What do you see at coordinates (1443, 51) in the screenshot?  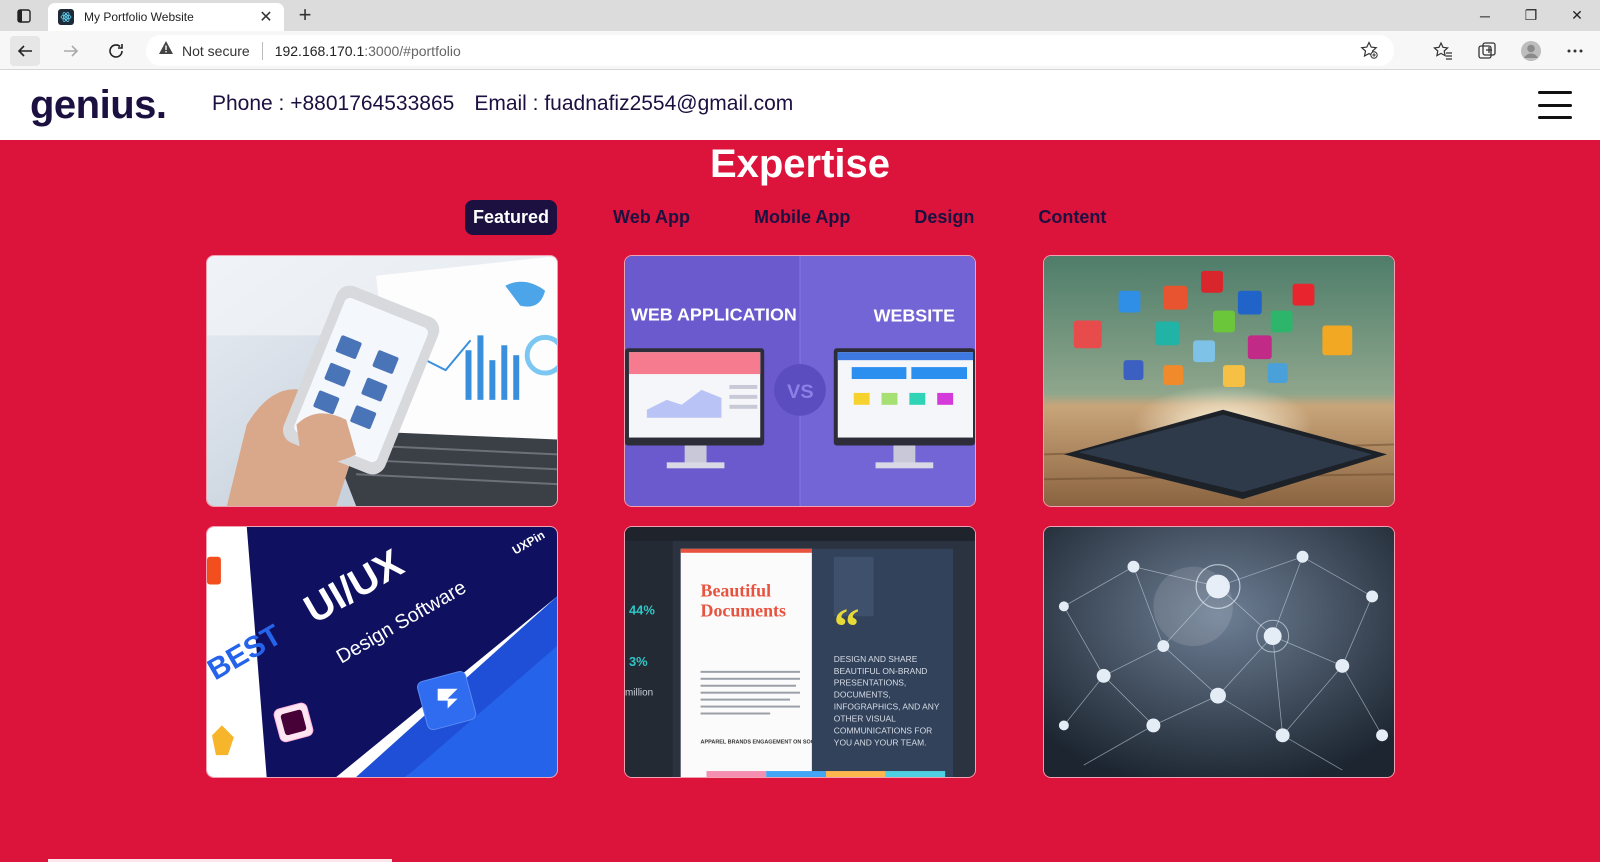 I see `favorites-icon` at bounding box center [1443, 51].